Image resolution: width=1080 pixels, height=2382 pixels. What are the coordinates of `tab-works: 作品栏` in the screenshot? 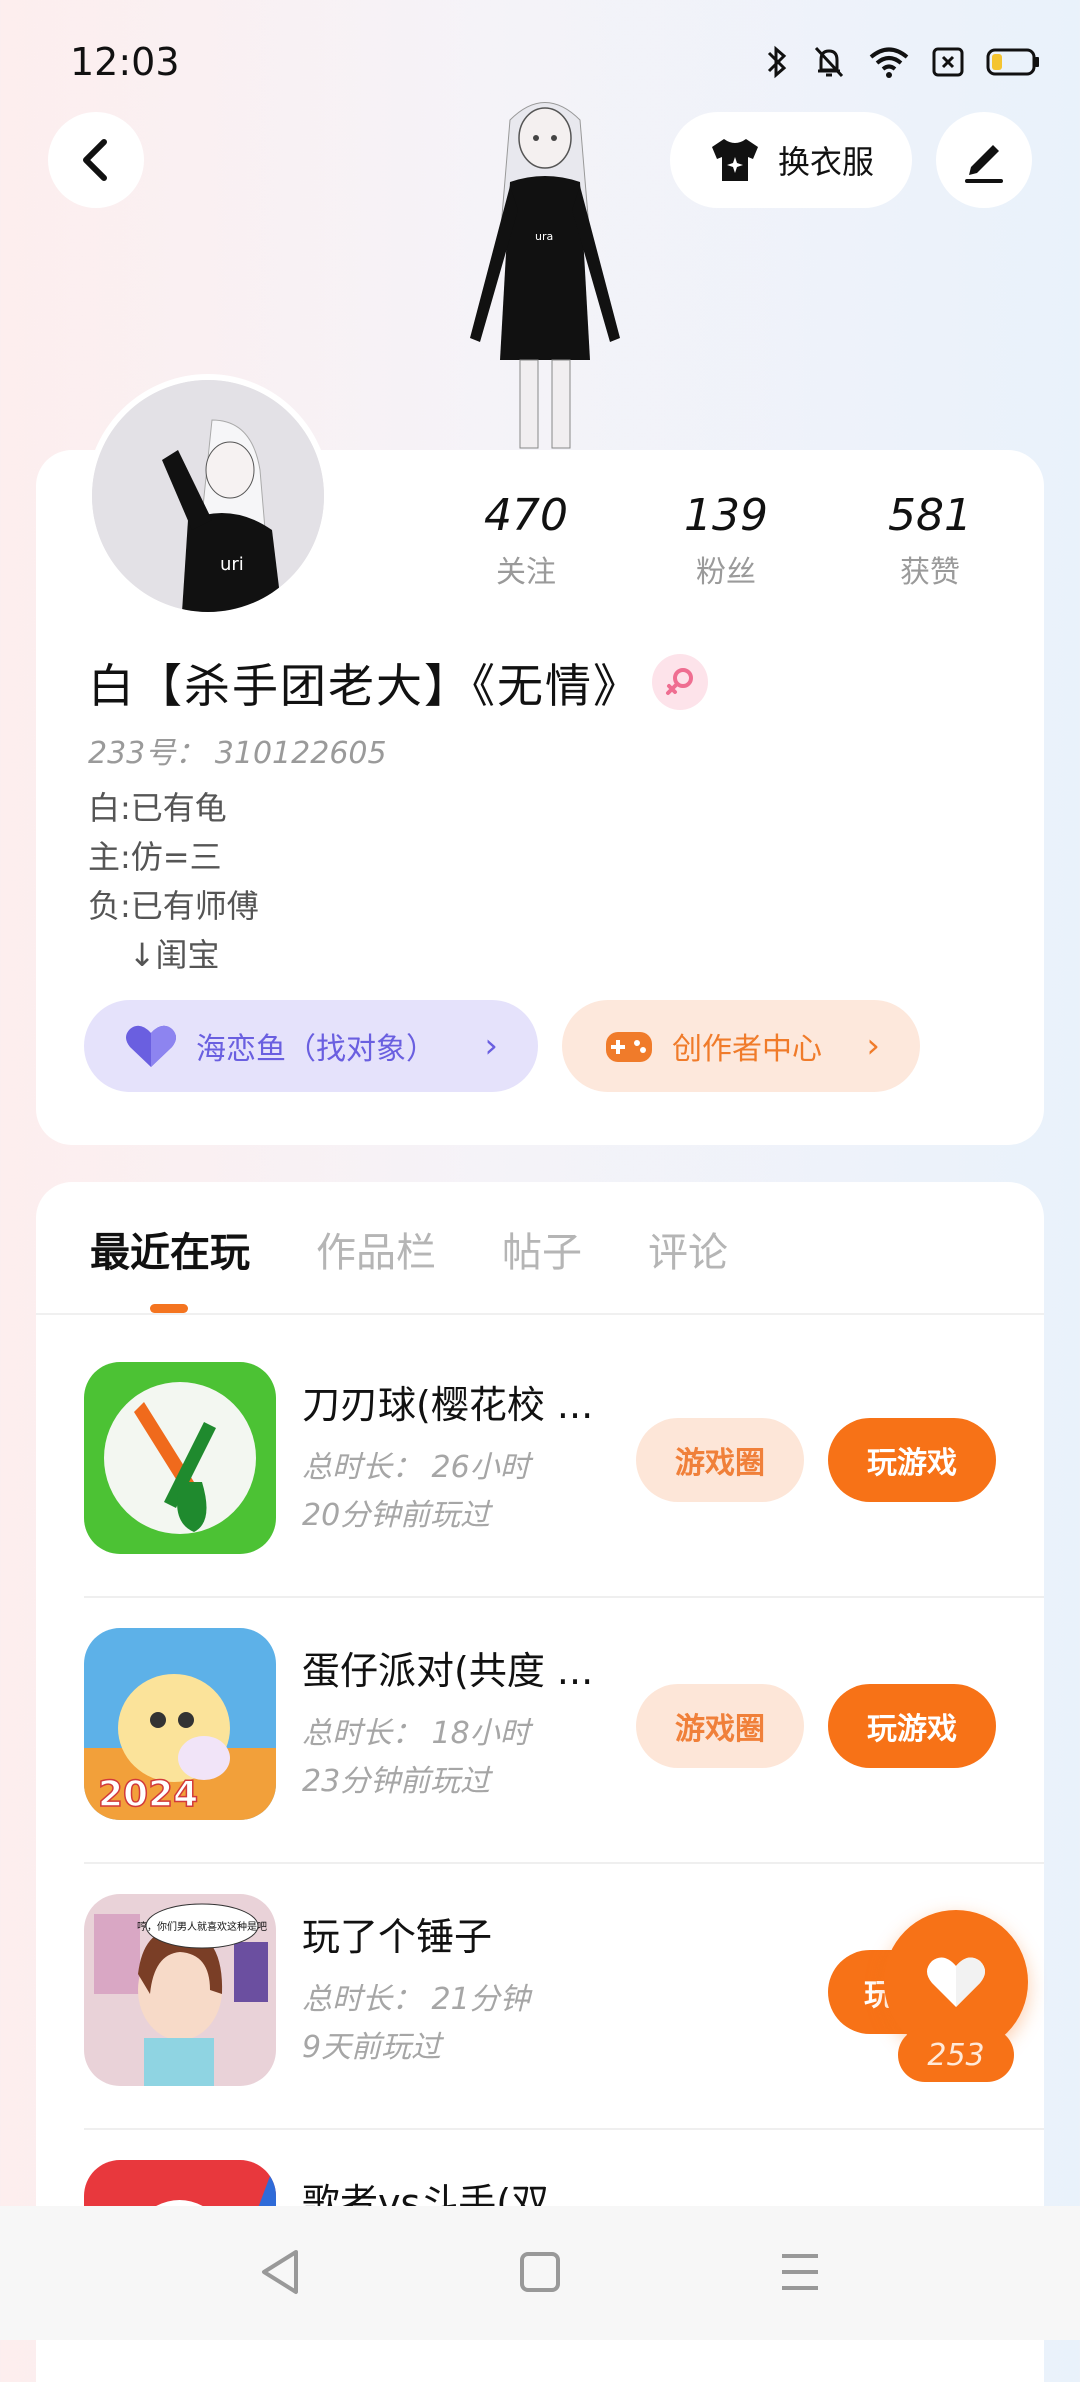 It's located at (376, 1249).